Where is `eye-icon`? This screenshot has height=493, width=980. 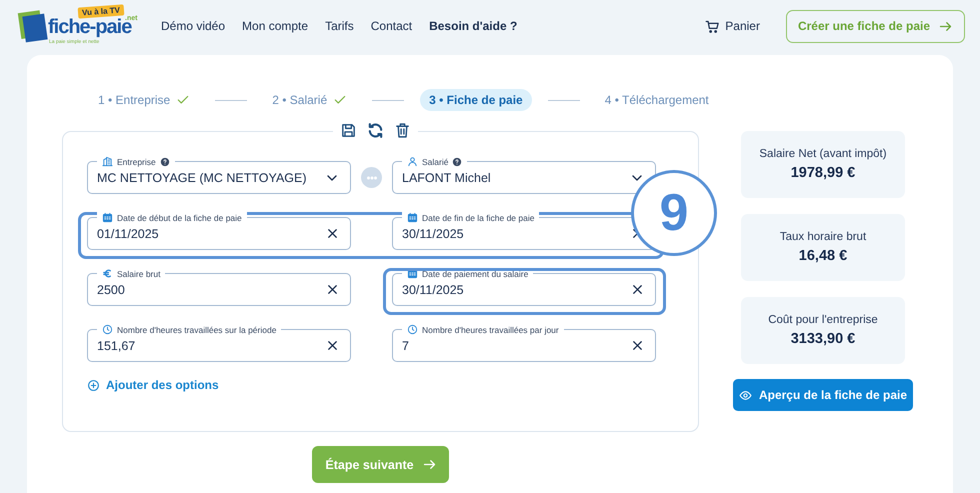
eye-icon is located at coordinates (745, 395).